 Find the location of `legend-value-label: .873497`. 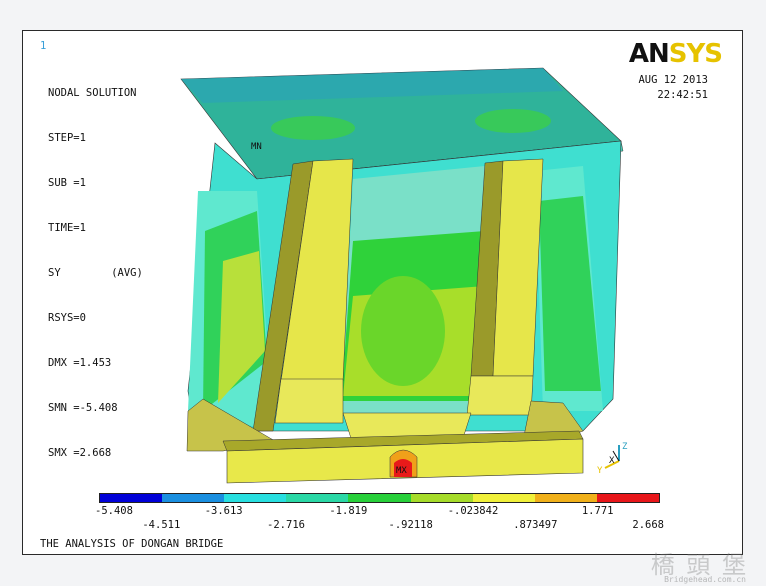

legend-value-label: .873497 is located at coordinates (535, 525).